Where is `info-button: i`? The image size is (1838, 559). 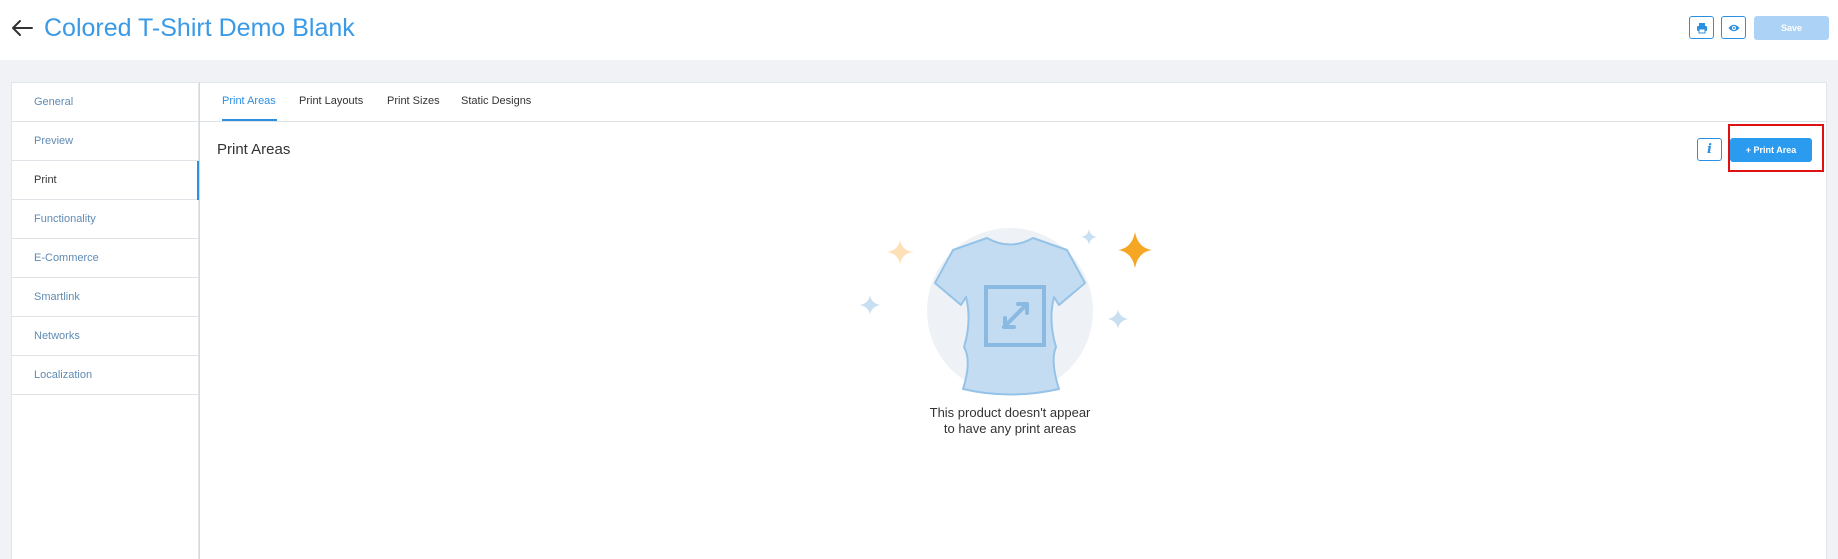 info-button: i is located at coordinates (1709, 149).